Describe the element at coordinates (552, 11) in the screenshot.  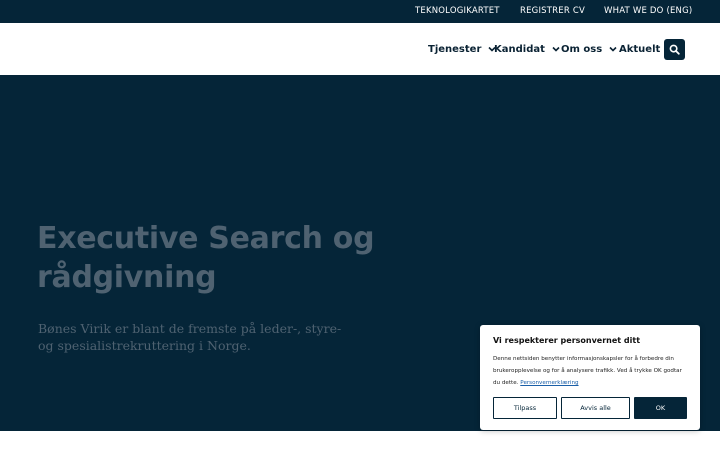
I see `topbar-link-registrer-cv: REGISTRER CV` at that location.